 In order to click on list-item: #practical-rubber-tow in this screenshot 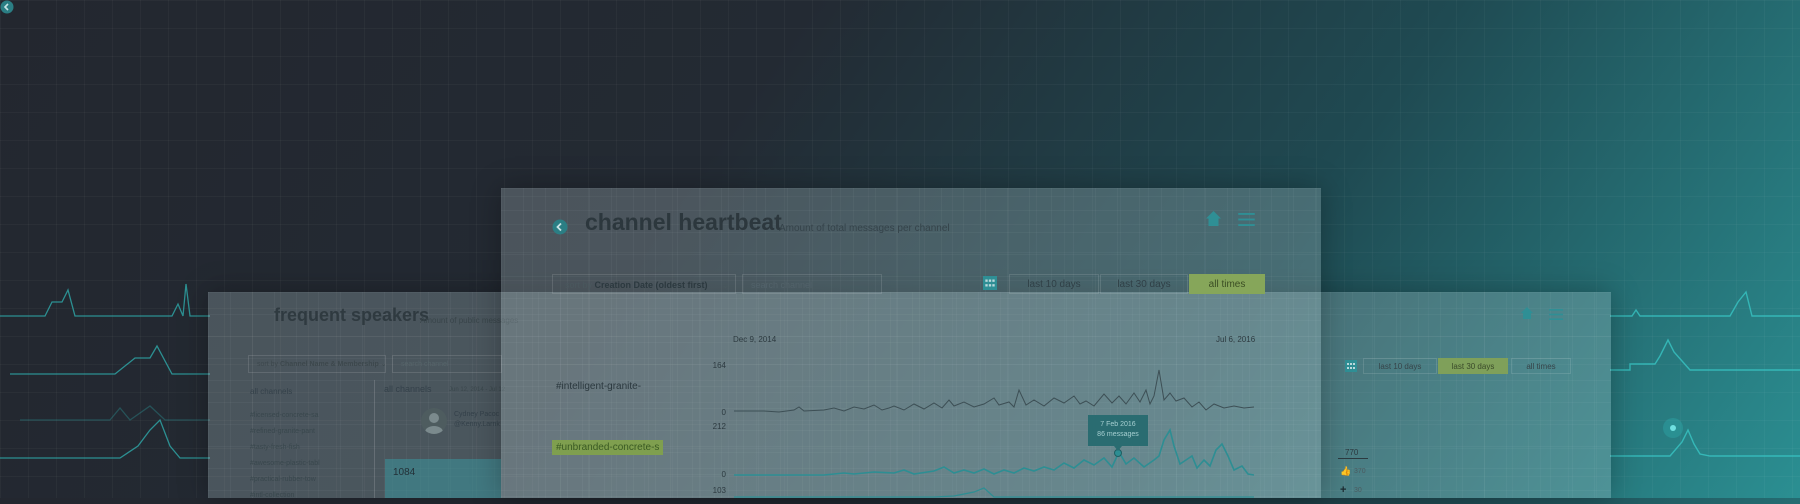, I will do `click(285, 480)`.